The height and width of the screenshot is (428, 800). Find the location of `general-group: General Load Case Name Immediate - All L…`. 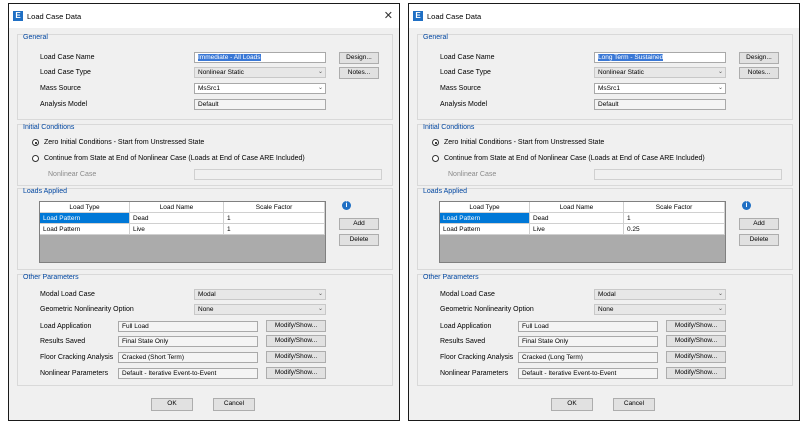

general-group: General Load Case Name Immediate - All L… is located at coordinates (205, 77).